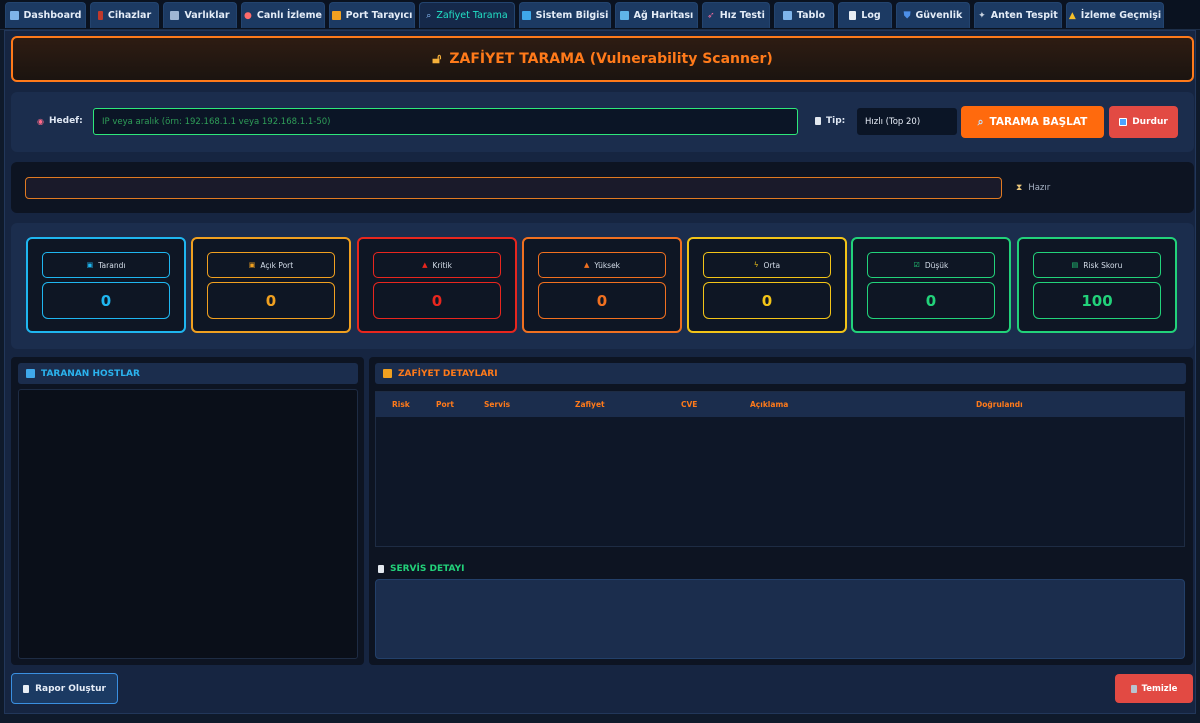 The image size is (1200, 723). I want to click on tab-live-monitor: ● Canlı İzleme, so click(283, 15).